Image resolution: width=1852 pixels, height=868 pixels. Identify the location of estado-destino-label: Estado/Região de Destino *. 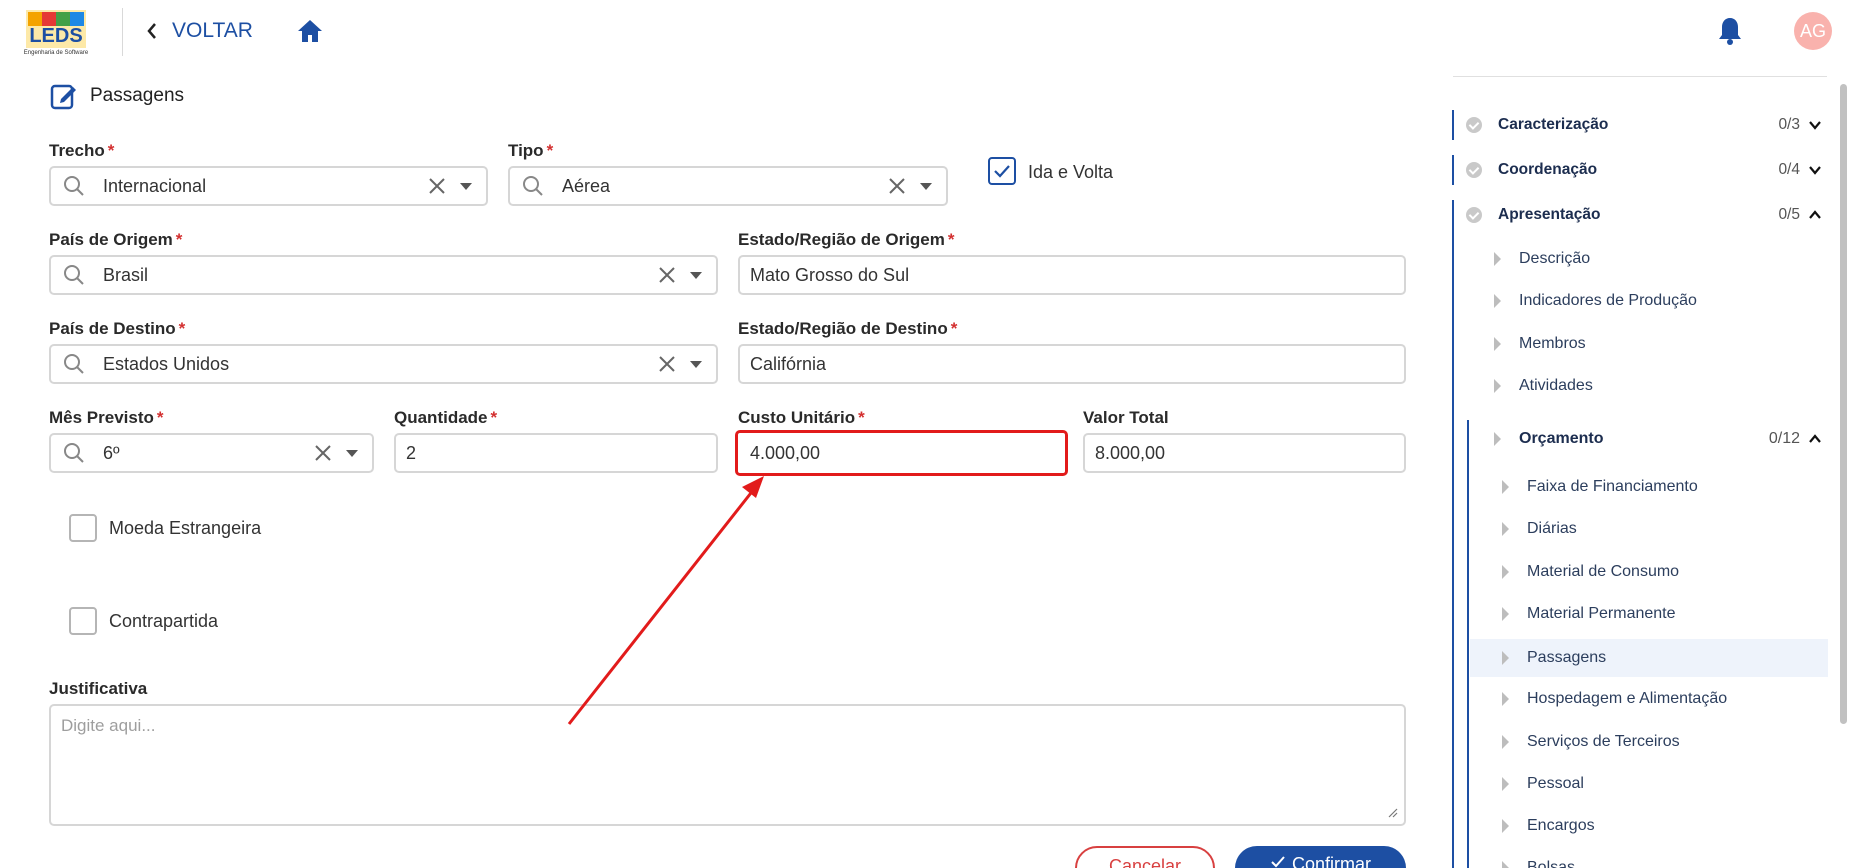
(848, 328).